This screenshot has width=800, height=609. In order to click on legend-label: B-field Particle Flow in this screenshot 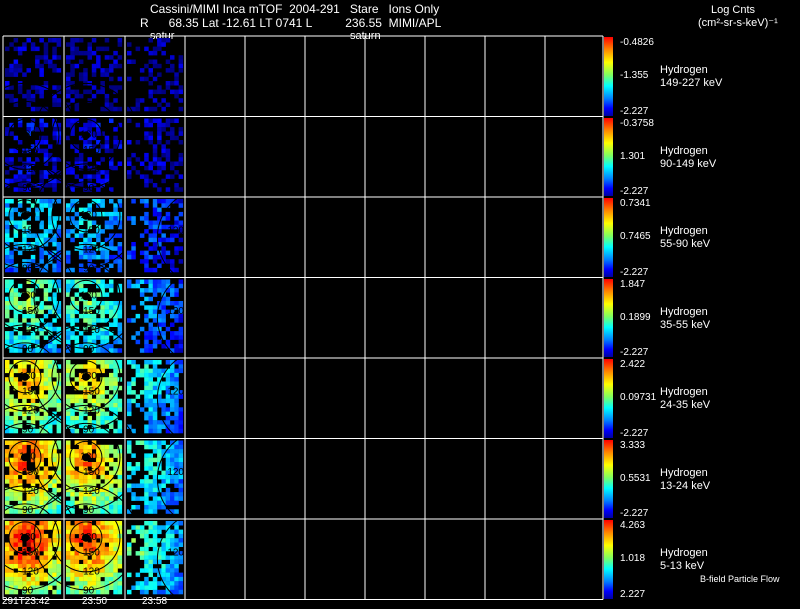, I will do `click(740, 579)`.